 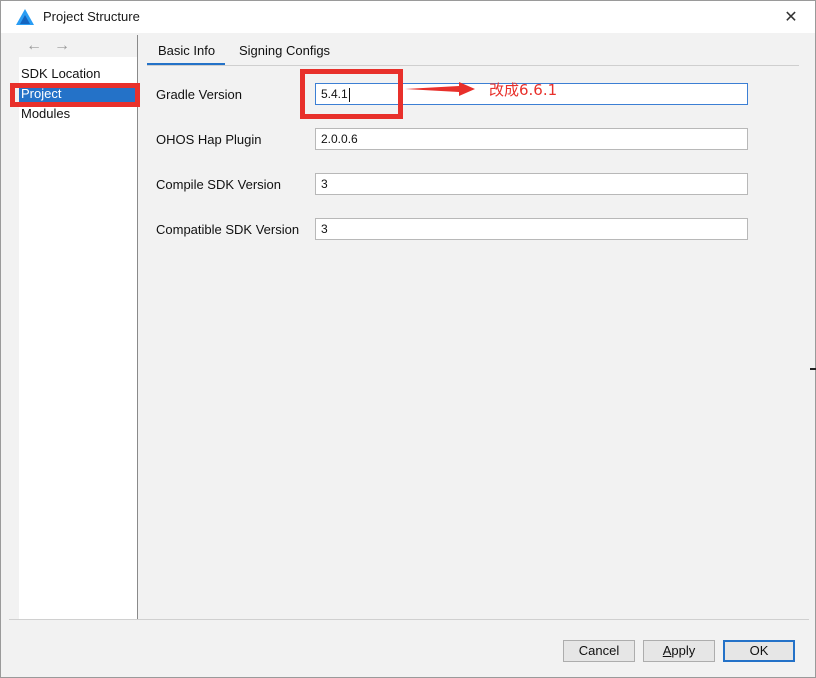 I want to click on gradle-version-label: Gradle Version, so click(x=199, y=94).